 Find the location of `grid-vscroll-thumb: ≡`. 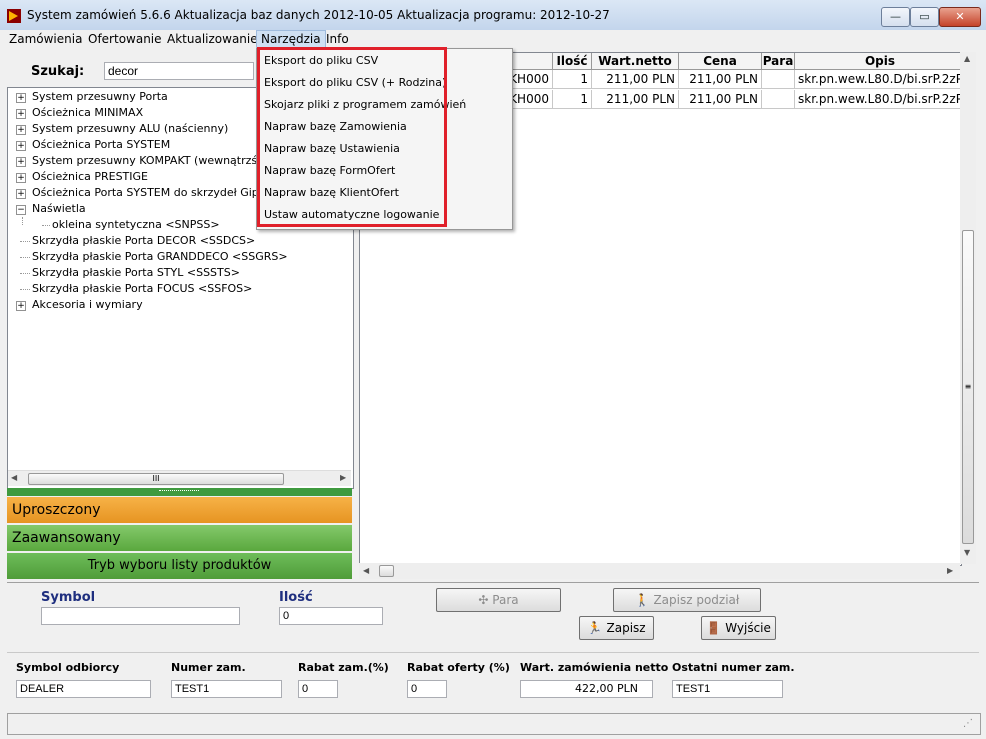

grid-vscroll-thumb: ≡ is located at coordinates (968, 387).